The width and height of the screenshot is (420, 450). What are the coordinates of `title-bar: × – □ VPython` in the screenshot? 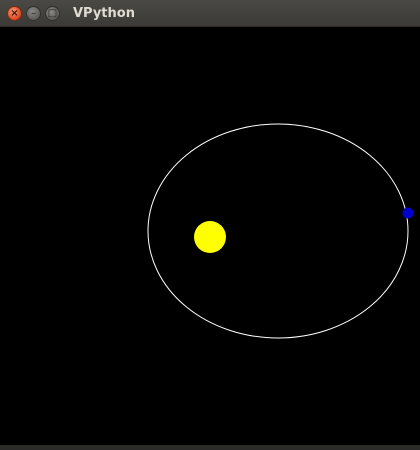 It's located at (210, 13).